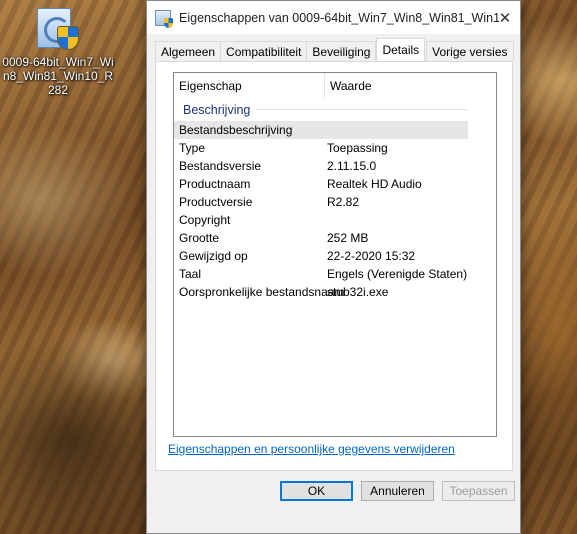 Image resolution: width=577 pixels, height=534 pixels. Describe the element at coordinates (478, 491) in the screenshot. I see `apply-button: Toepassen` at that location.